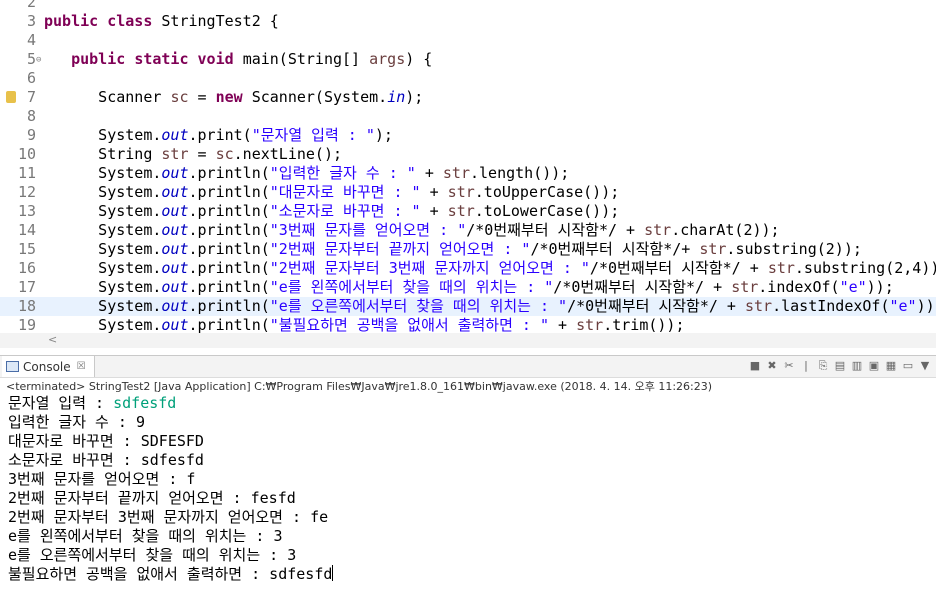 The height and width of the screenshot is (601, 936). I want to click on code-token: ) {, so click(419, 59).